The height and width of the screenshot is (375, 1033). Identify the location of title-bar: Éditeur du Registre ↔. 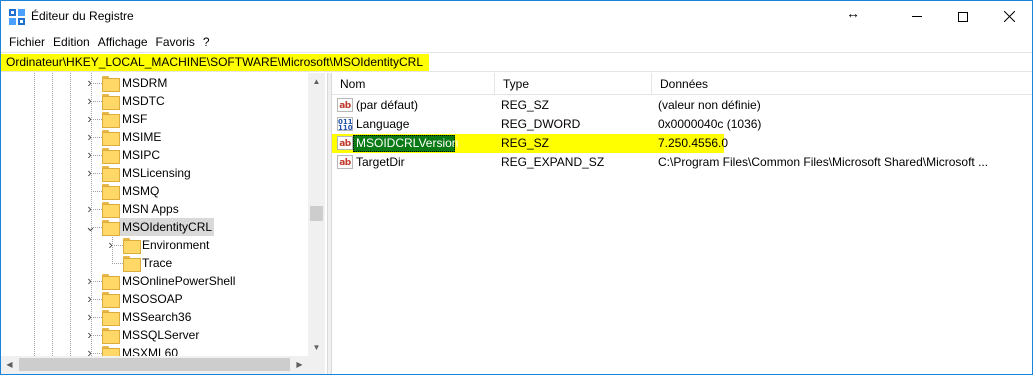
(516, 16).